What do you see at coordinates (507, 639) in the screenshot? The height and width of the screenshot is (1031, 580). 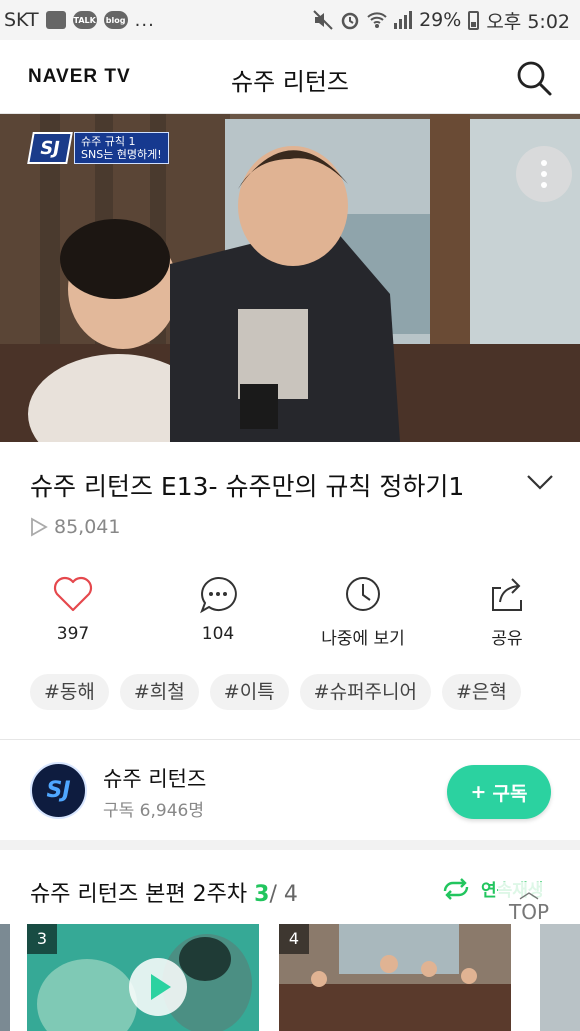 I see `share-label: 공유` at bounding box center [507, 639].